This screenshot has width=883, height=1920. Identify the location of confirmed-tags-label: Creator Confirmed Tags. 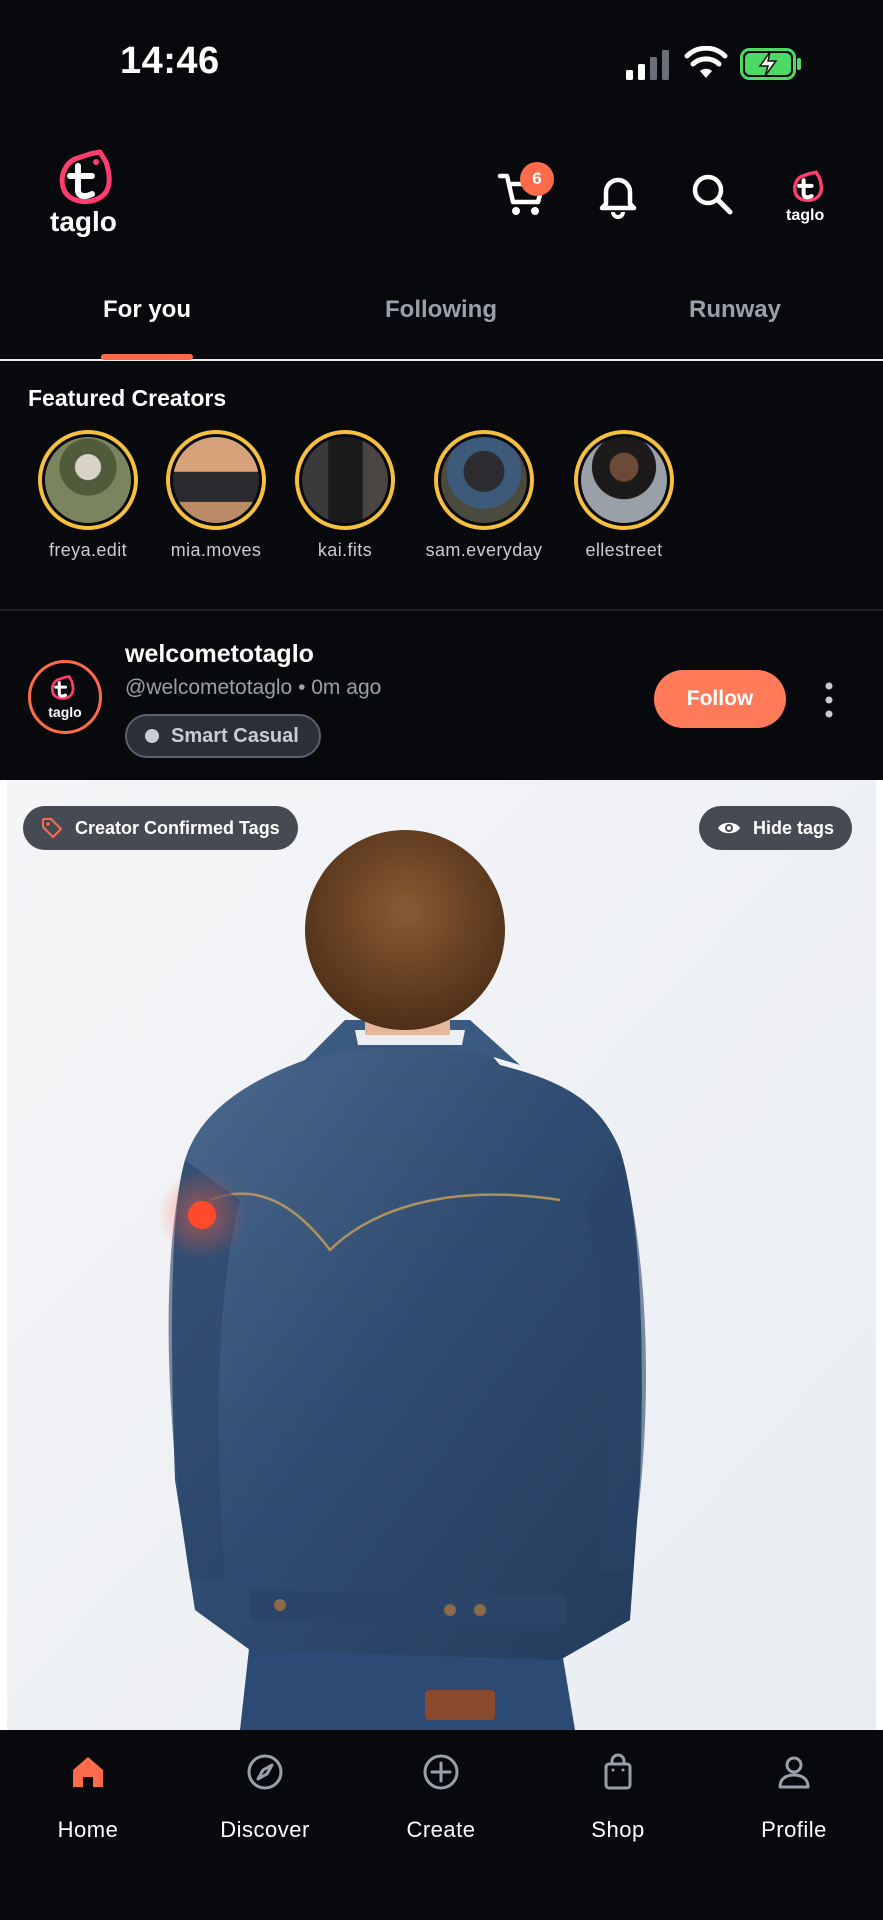
(177, 827).